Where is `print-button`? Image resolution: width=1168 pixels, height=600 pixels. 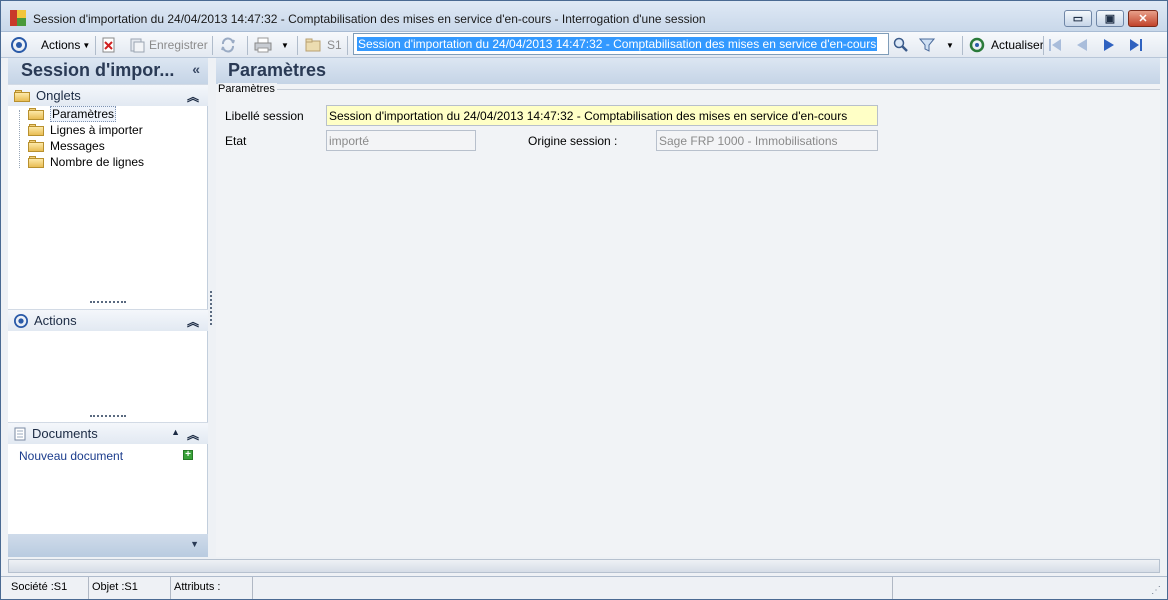
print-button is located at coordinates (263, 45).